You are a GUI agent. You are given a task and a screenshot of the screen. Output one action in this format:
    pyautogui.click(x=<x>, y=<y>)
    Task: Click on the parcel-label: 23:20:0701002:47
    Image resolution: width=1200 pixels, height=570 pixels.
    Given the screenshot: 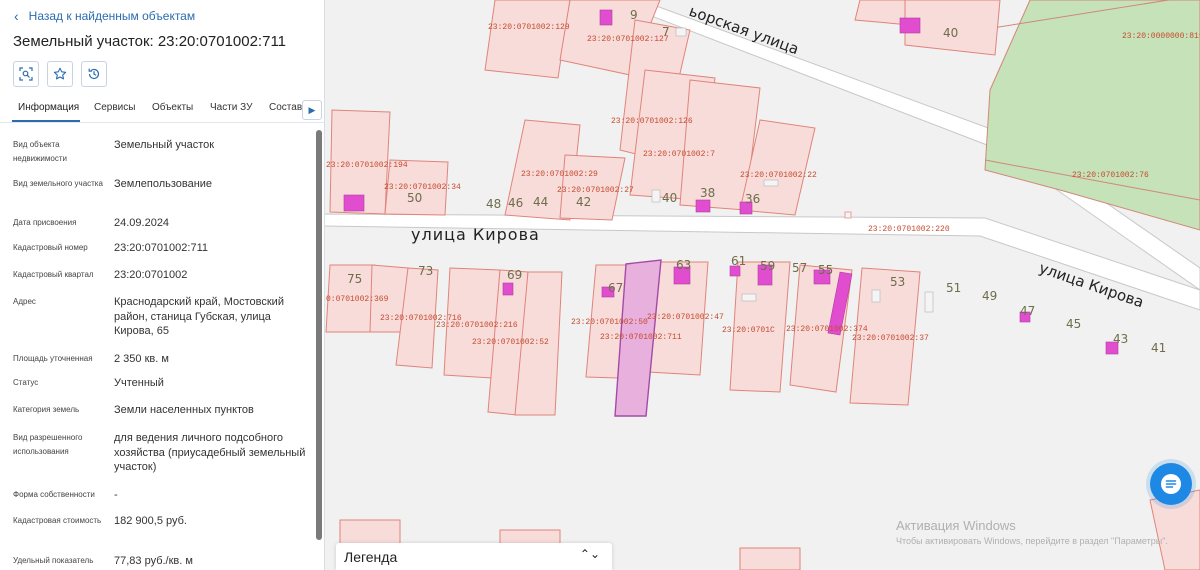 What is the action you would take?
    pyautogui.click(x=685, y=317)
    